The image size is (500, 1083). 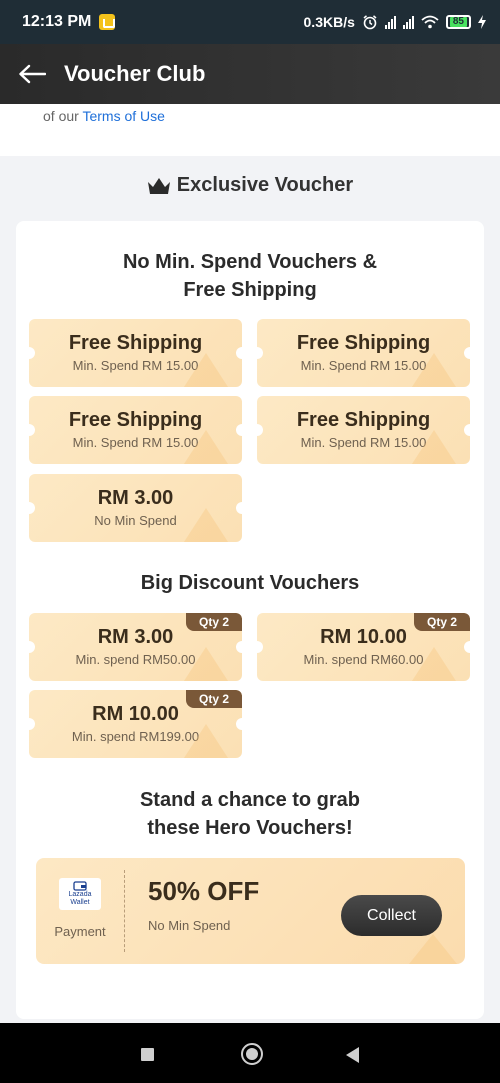 I want to click on exclusive-voucher-title: Exclusive Voucher, so click(x=265, y=185).